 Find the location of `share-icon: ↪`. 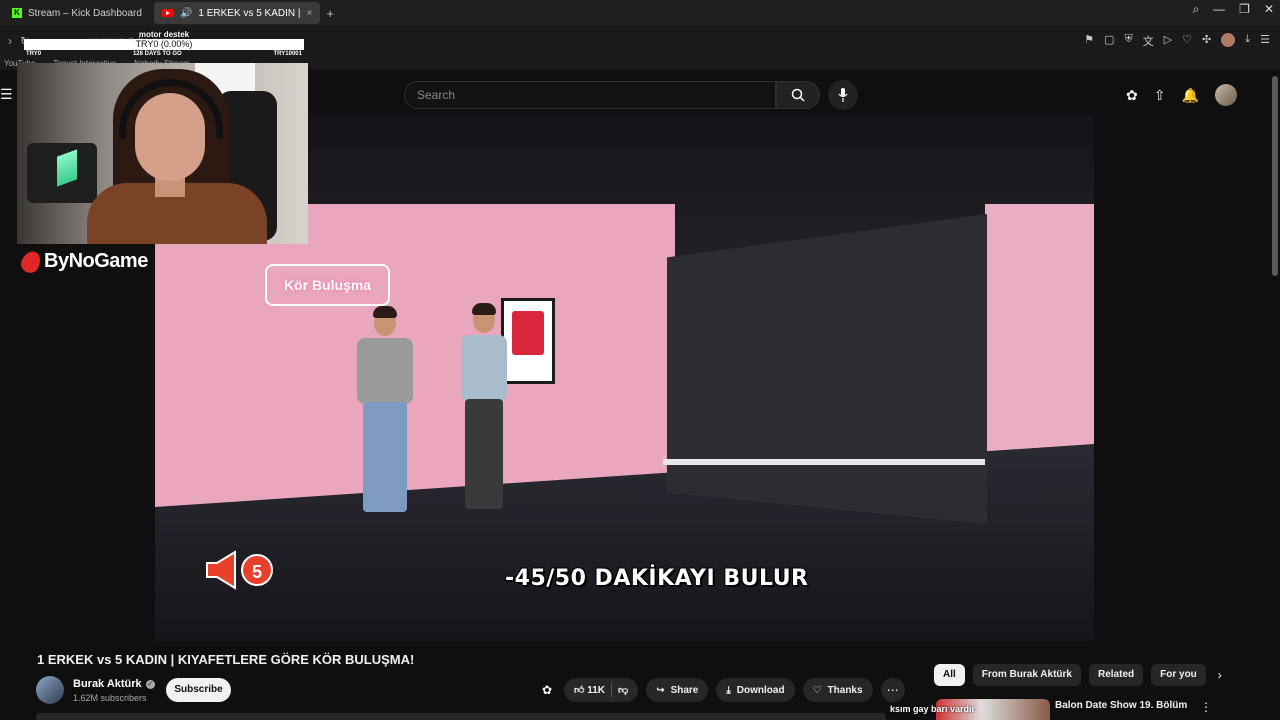

share-icon: ↪ is located at coordinates (660, 690).